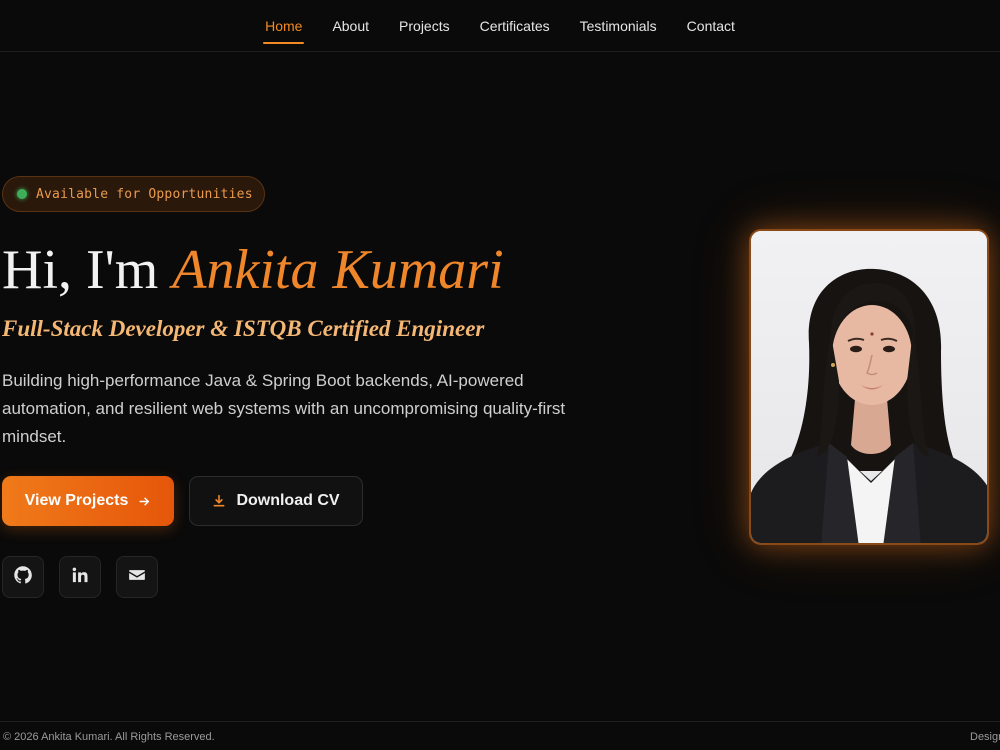 Image resolution: width=1000 pixels, height=750 pixels. I want to click on linkedin-icon, so click(80, 577).